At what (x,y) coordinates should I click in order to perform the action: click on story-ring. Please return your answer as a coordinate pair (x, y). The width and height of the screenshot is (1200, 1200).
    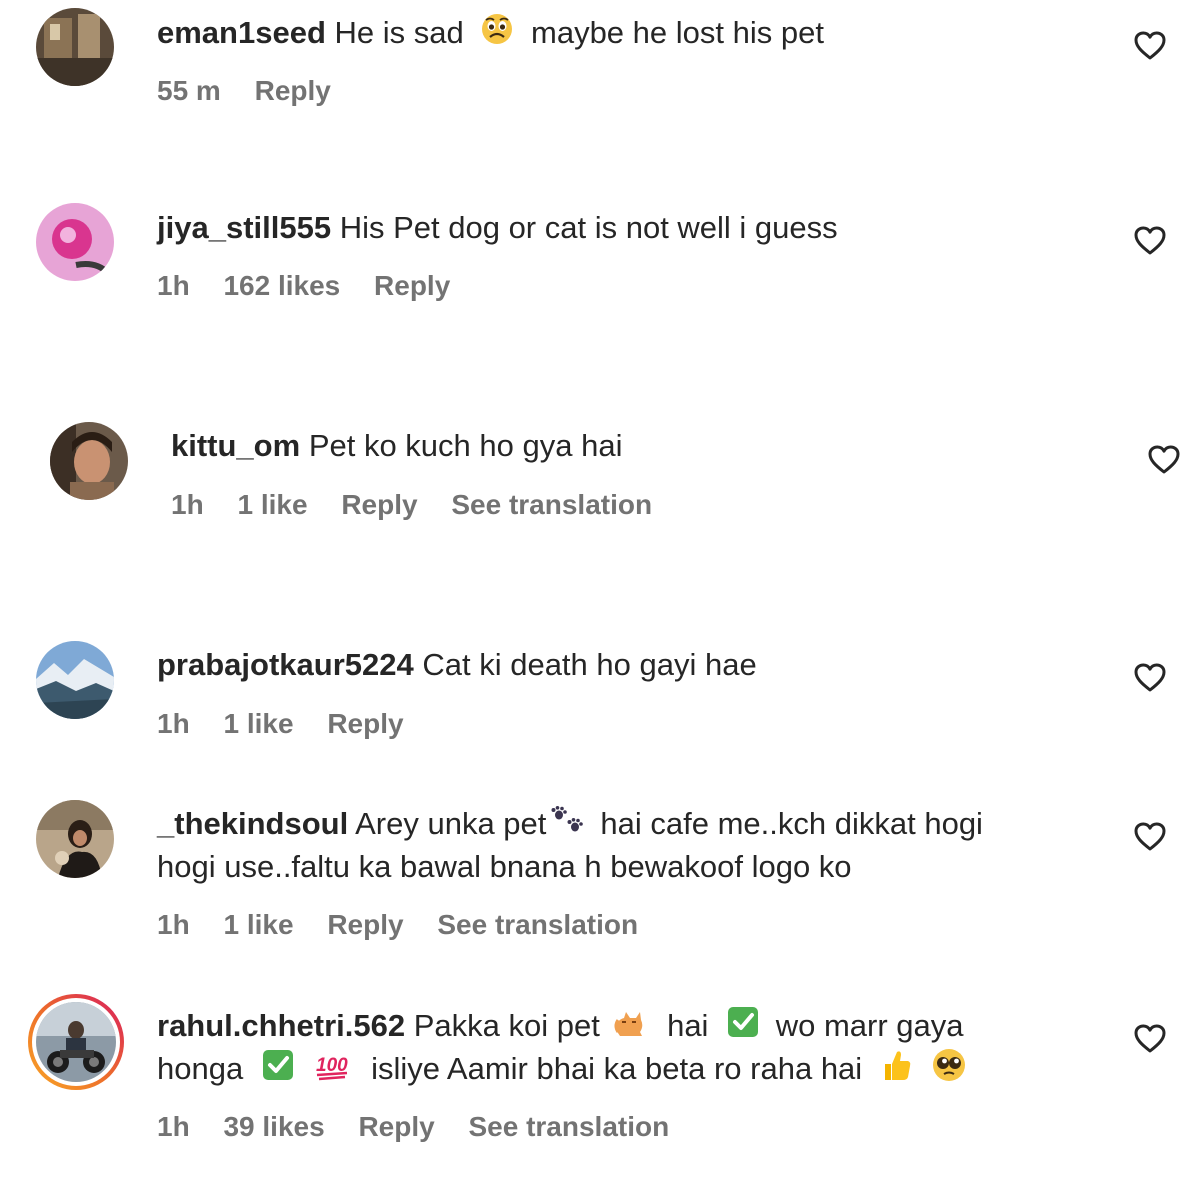
    Looking at the image, I should click on (76, 1042).